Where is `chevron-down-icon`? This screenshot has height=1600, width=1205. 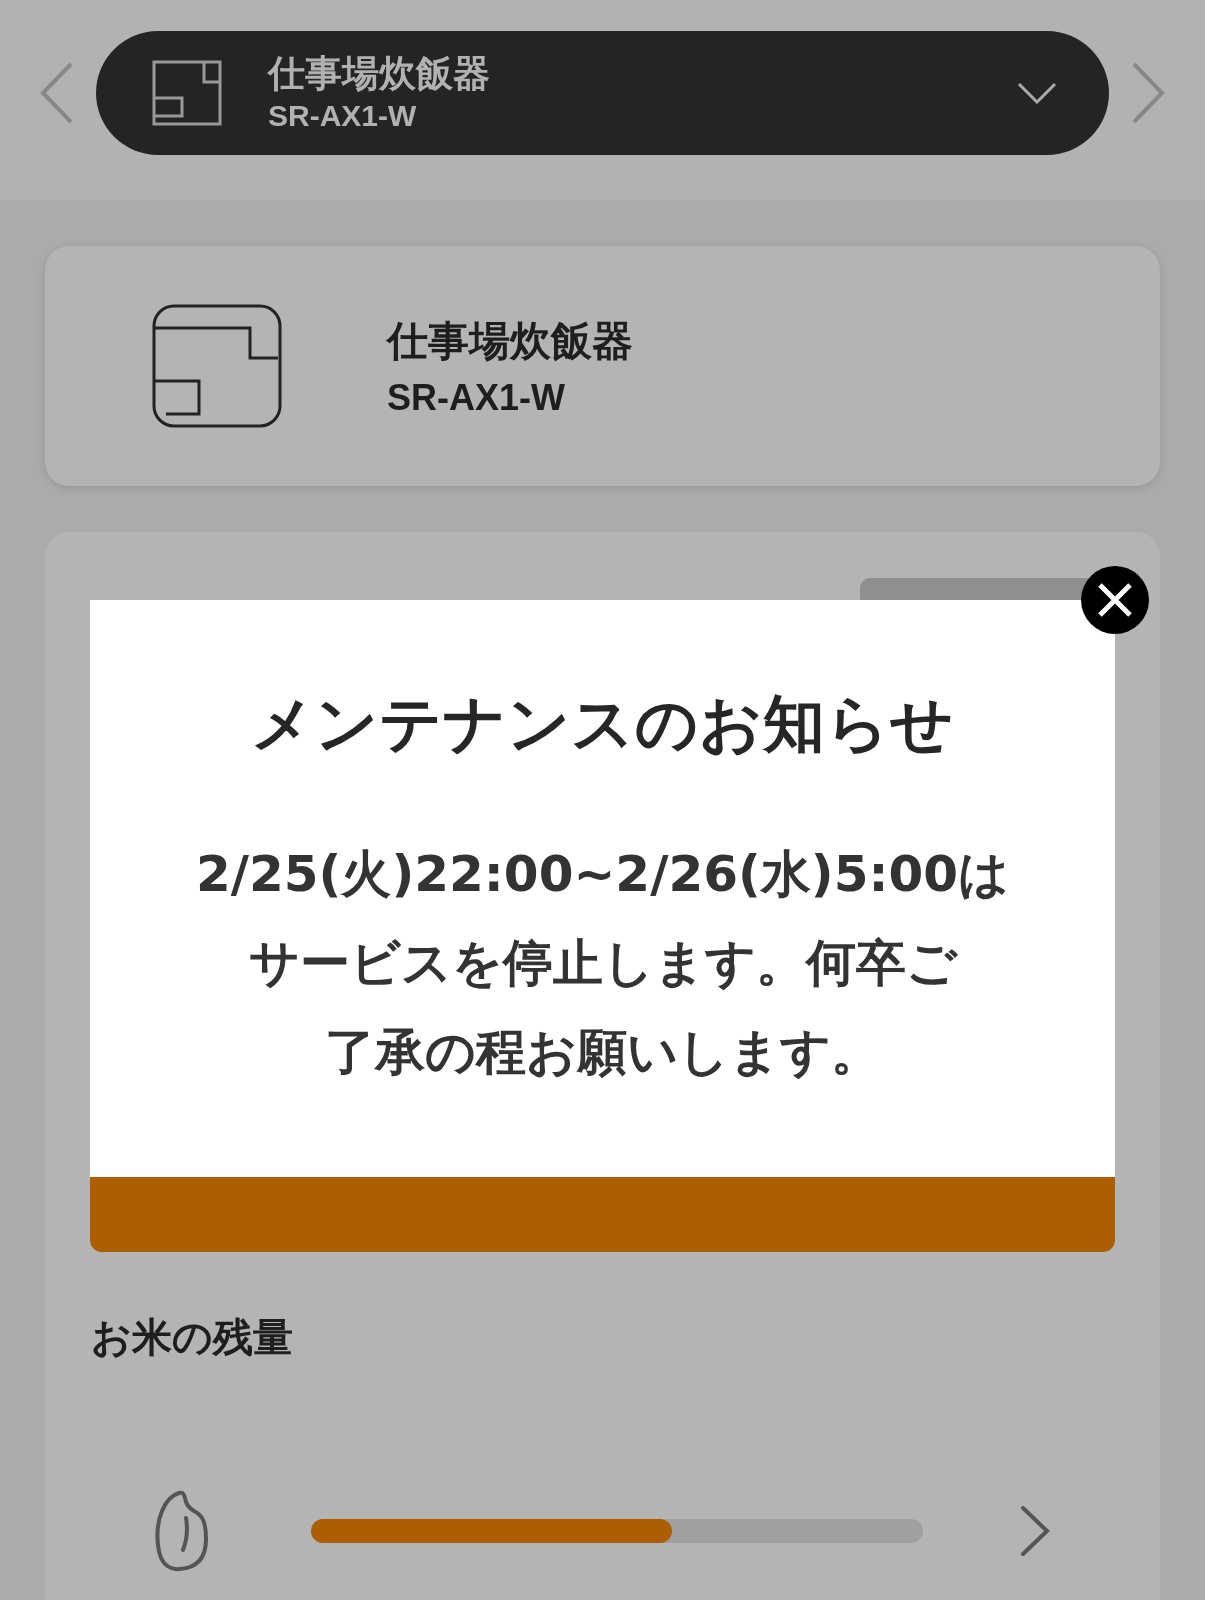 chevron-down-icon is located at coordinates (1037, 93).